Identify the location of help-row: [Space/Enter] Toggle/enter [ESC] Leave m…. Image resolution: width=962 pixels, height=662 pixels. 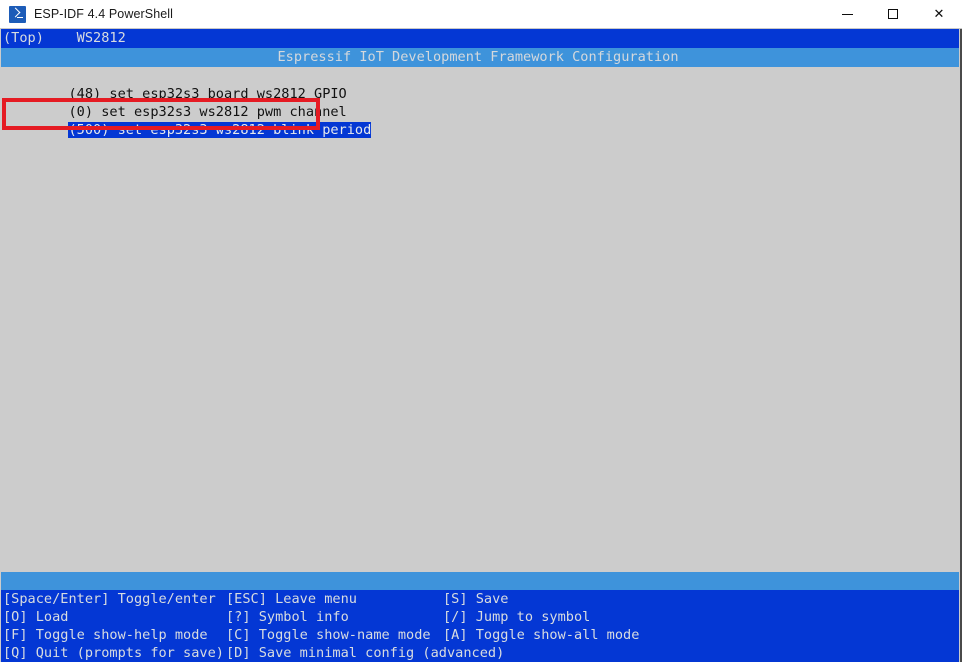
(480, 599).